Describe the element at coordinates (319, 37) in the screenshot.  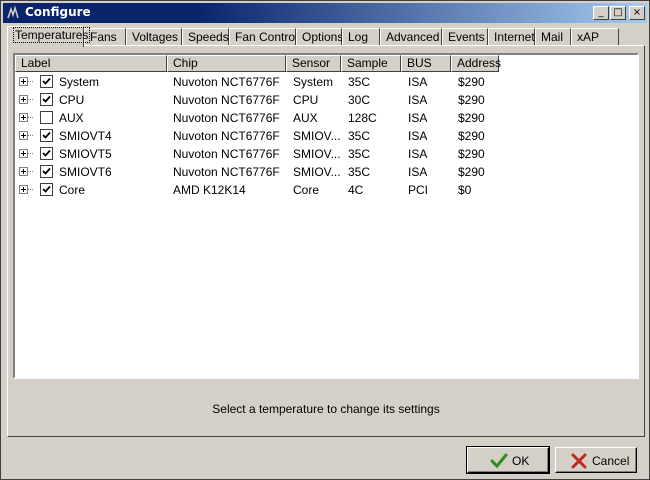
I see `tab-options: Options` at that location.